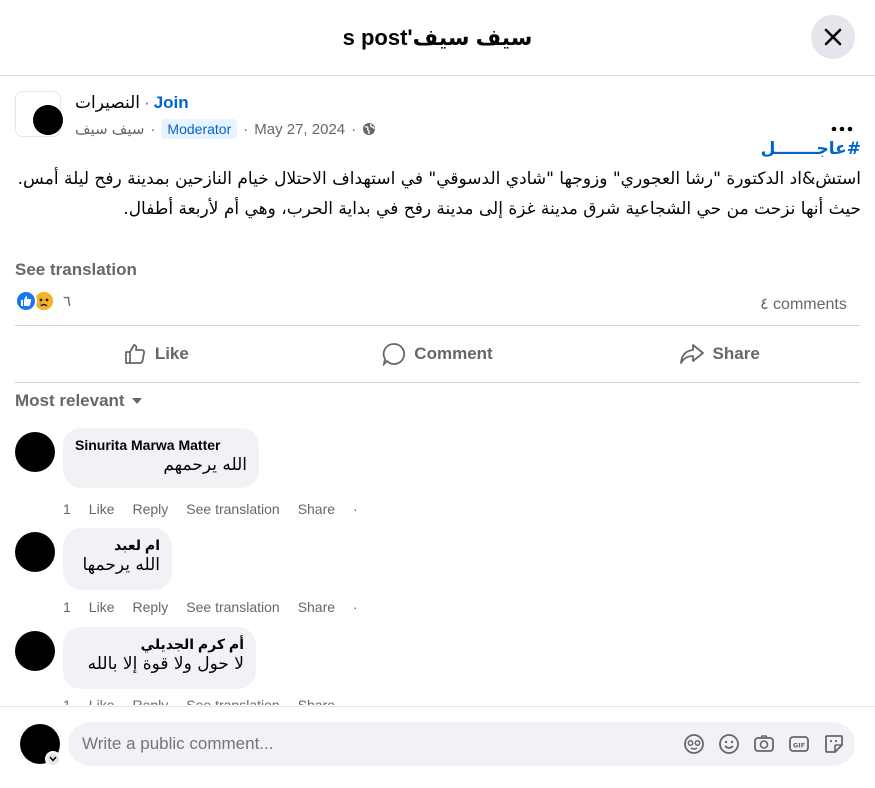 The width and height of the screenshot is (875, 788). What do you see at coordinates (736, 353) in the screenshot?
I see `share-label: Share` at bounding box center [736, 353].